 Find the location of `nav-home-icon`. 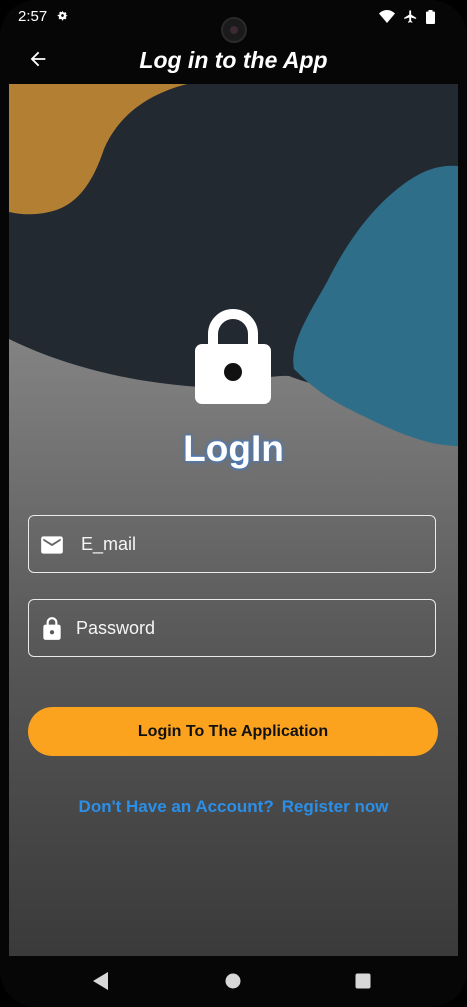

nav-home-icon is located at coordinates (233, 981).